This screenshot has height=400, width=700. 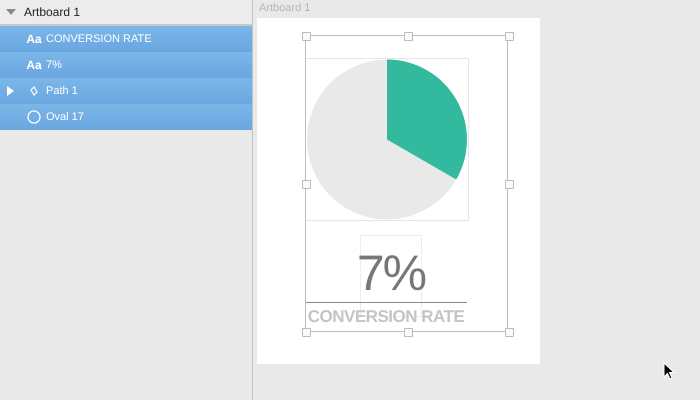 What do you see at coordinates (34, 91) in the screenshot?
I see `path-icon` at bounding box center [34, 91].